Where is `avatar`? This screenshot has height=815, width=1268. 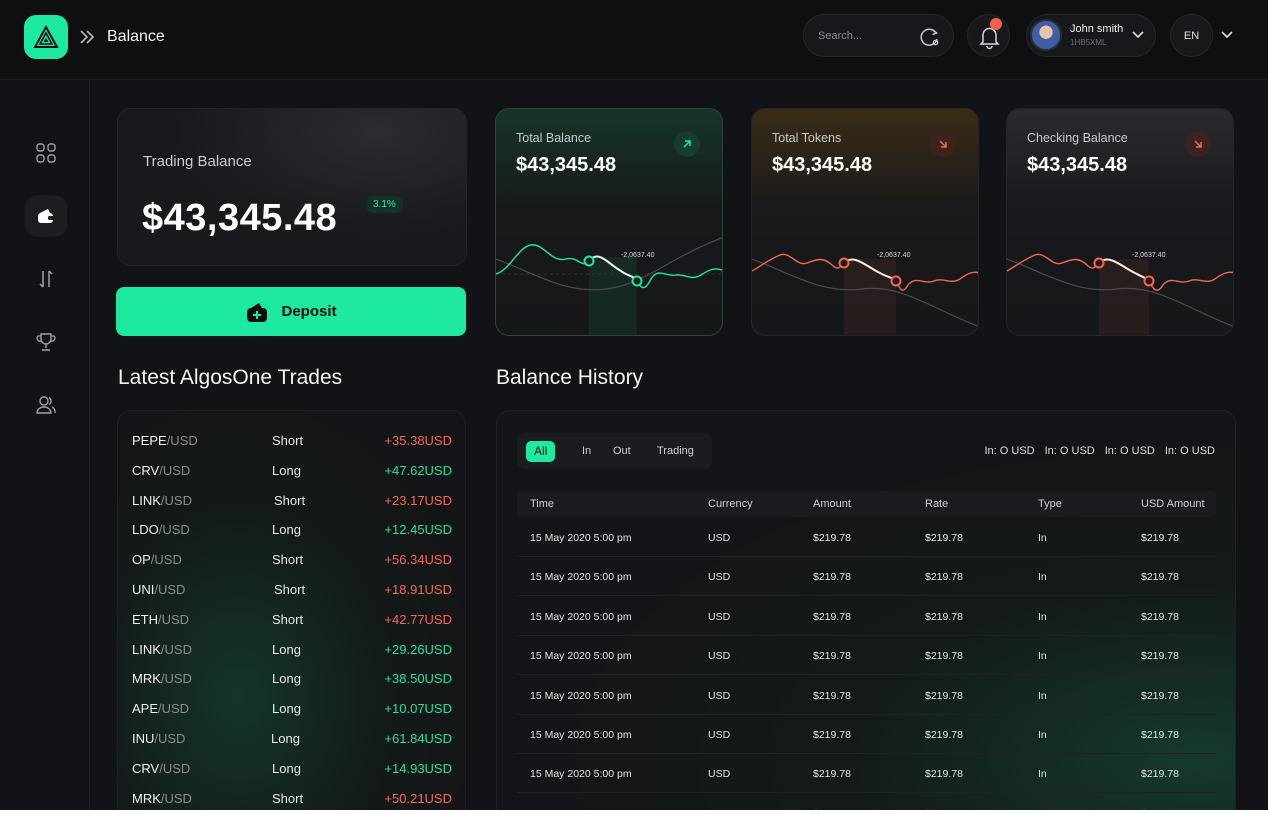 avatar is located at coordinates (1046, 35).